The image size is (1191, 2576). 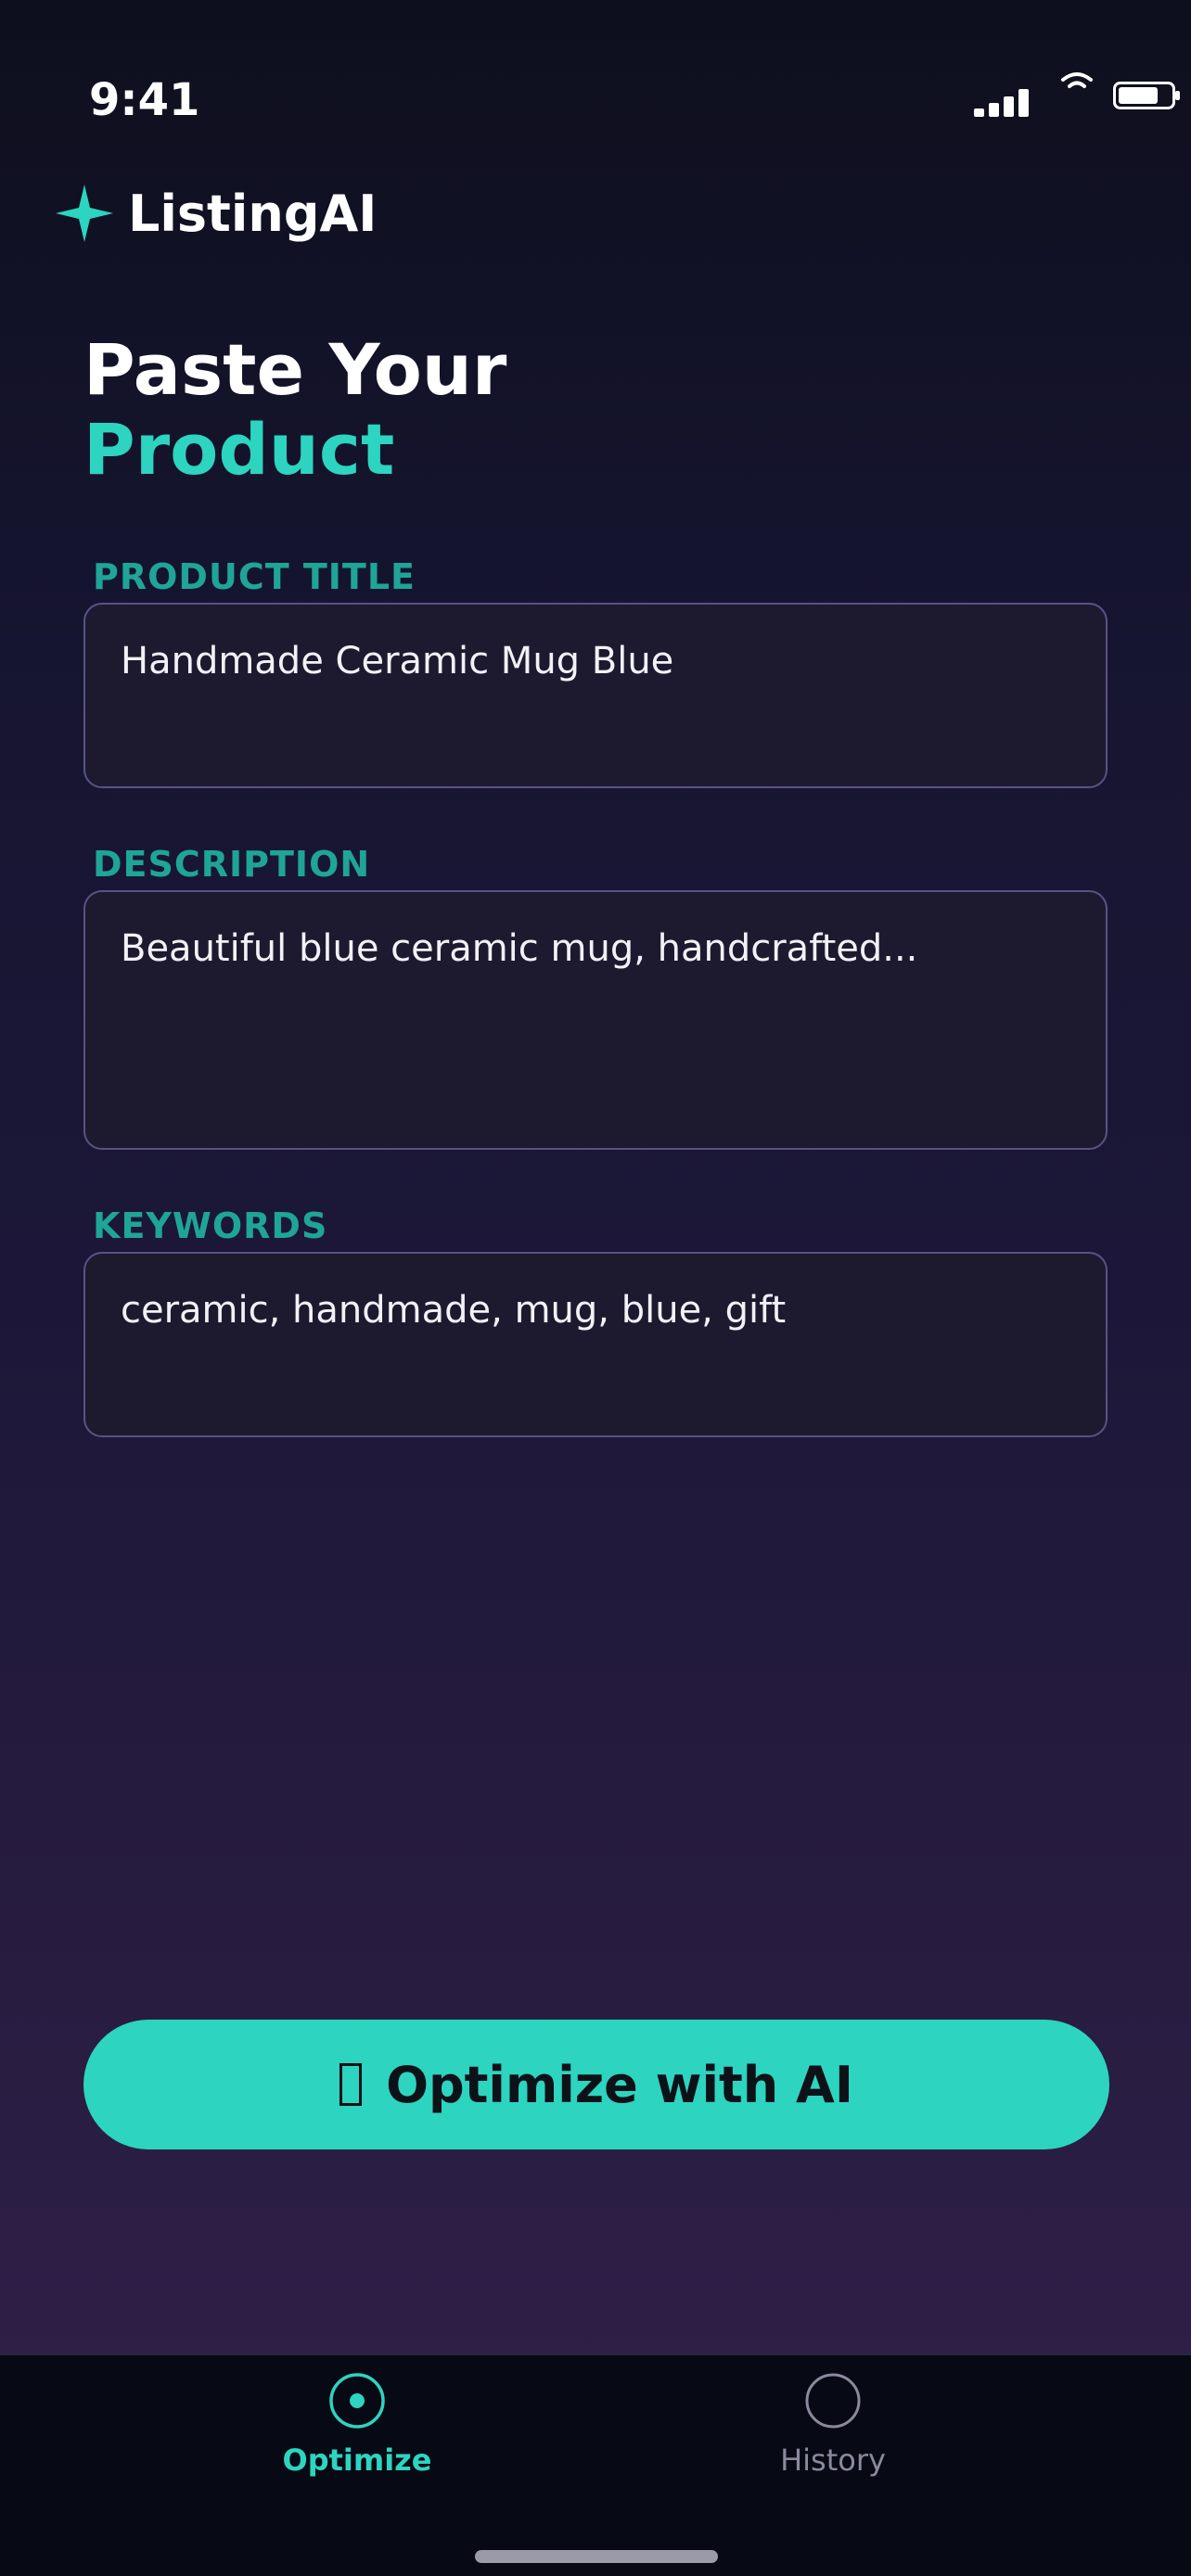 What do you see at coordinates (595, 1344) in the screenshot?
I see `keywords-input: ceramic, handmade, mug, blue, gift` at bounding box center [595, 1344].